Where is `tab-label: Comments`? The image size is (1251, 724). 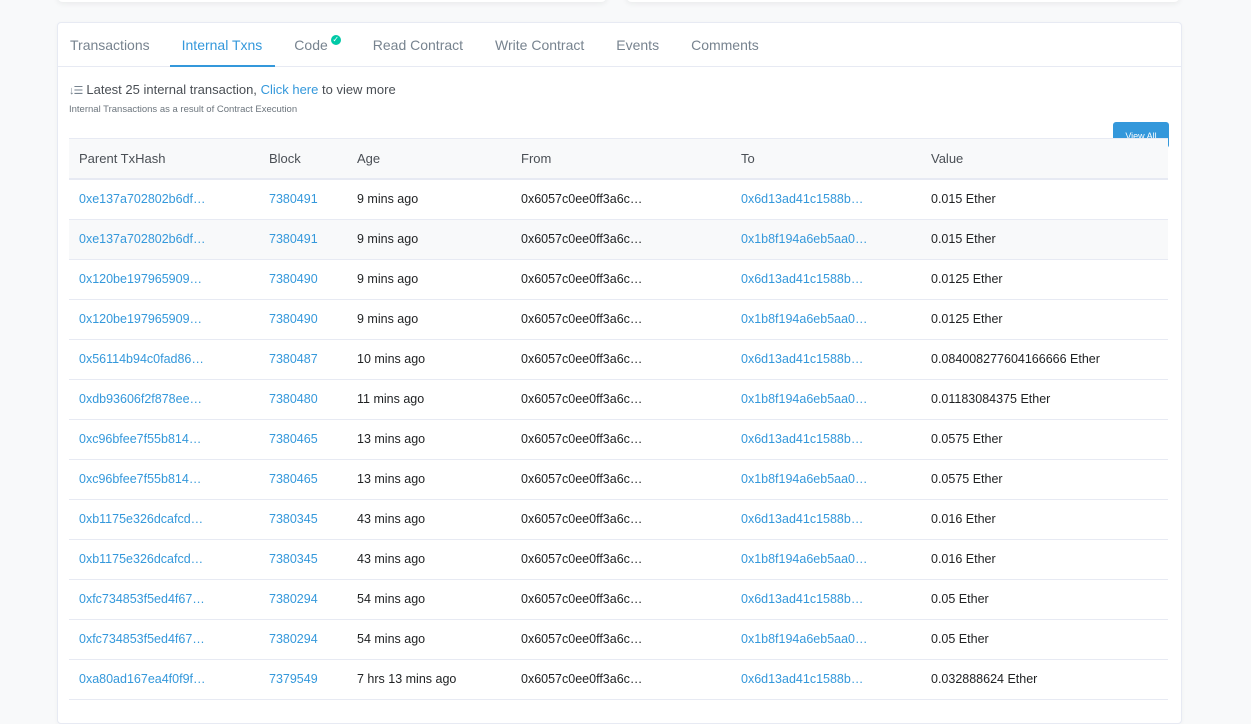
tab-label: Comments is located at coordinates (725, 44).